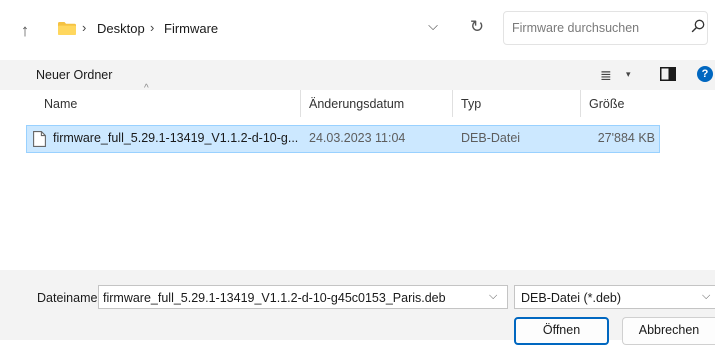  I want to click on search-icon, so click(698, 26).